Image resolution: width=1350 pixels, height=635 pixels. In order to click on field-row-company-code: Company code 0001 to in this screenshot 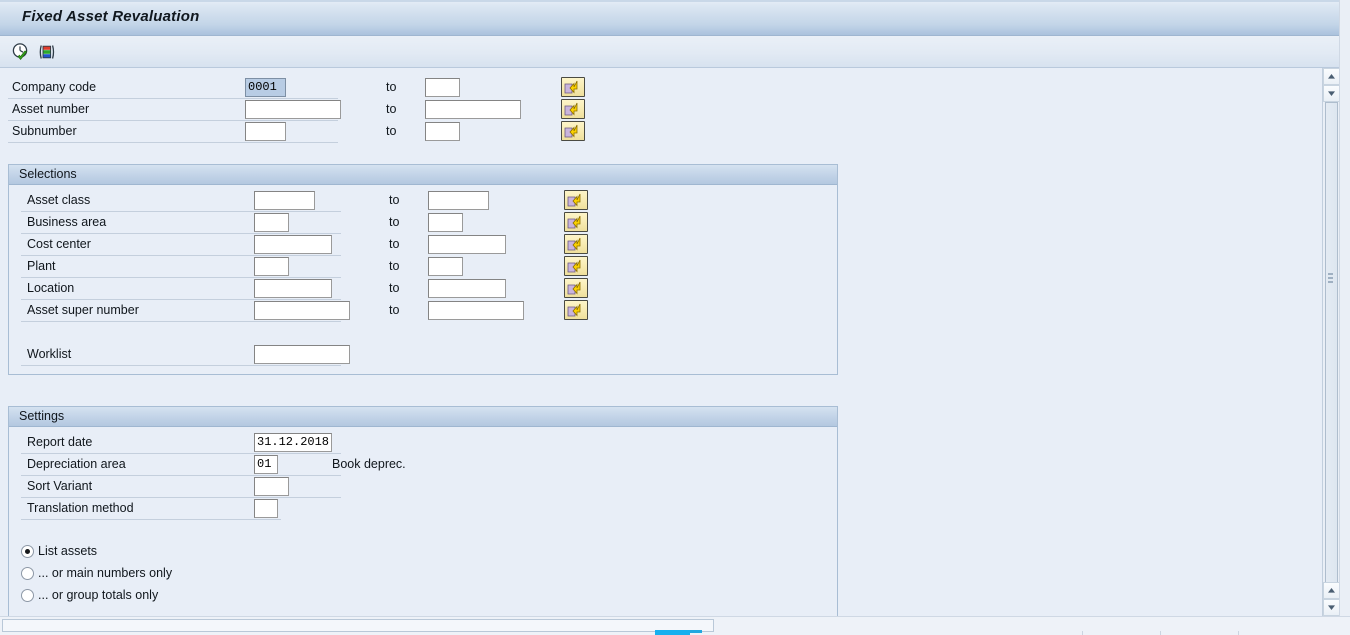, I will do `click(503, 88)`.